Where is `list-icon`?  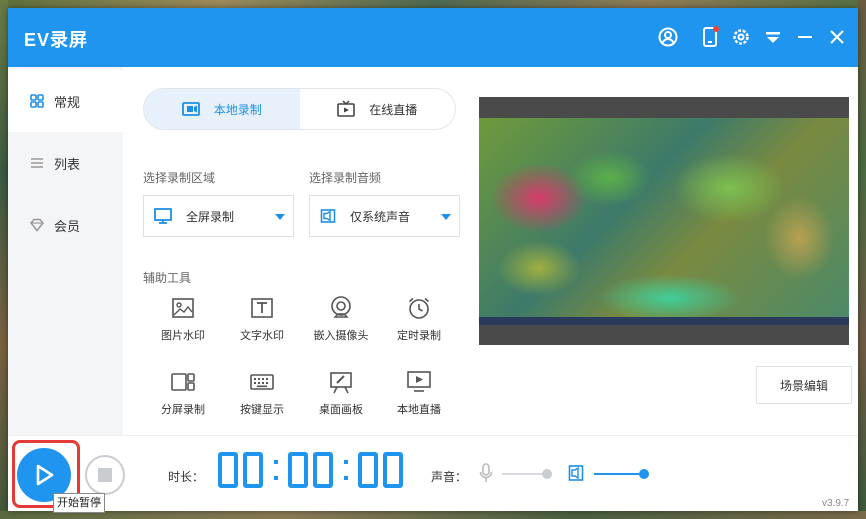 list-icon is located at coordinates (37, 163).